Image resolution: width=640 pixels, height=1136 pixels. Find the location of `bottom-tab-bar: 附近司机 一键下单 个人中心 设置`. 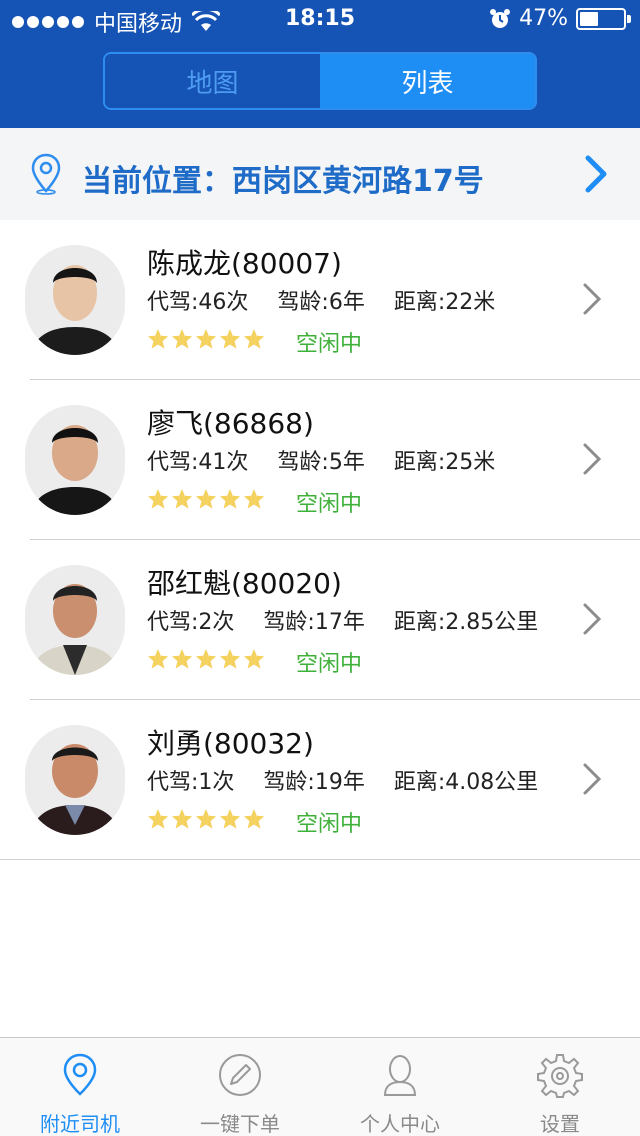

bottom-tab-bar: 附近司机 一键下单 个人中心 设置 is located at coordinates (320, 1086).